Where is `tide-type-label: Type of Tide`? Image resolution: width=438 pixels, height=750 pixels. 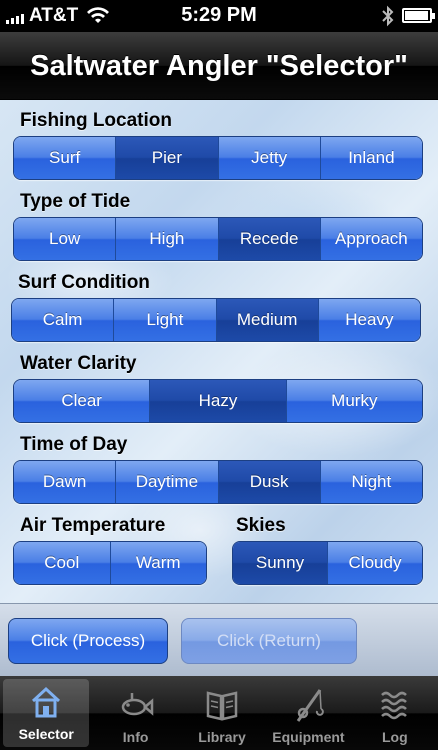
tide-type-label: Type of Tide is located at coordinates (75, 201).